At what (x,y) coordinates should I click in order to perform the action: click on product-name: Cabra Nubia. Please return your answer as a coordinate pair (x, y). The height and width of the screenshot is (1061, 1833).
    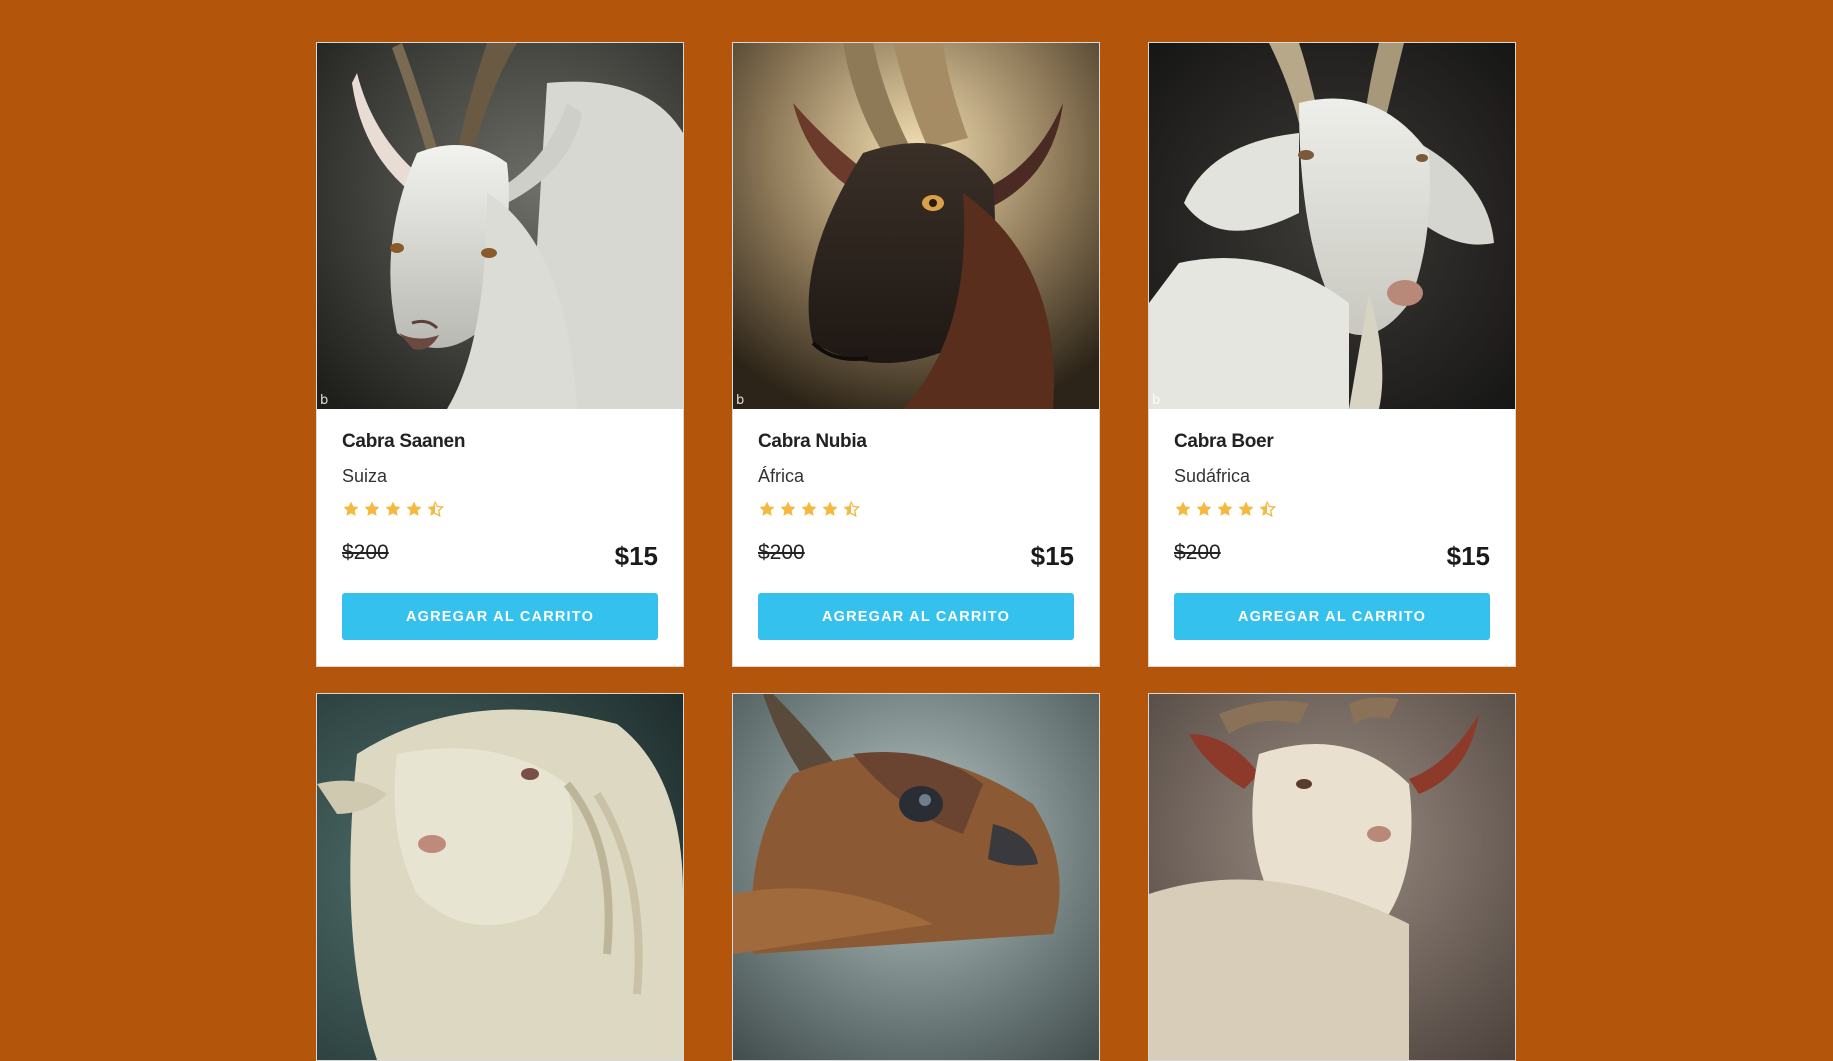
    Looking at the image, I should click on (916, 442).